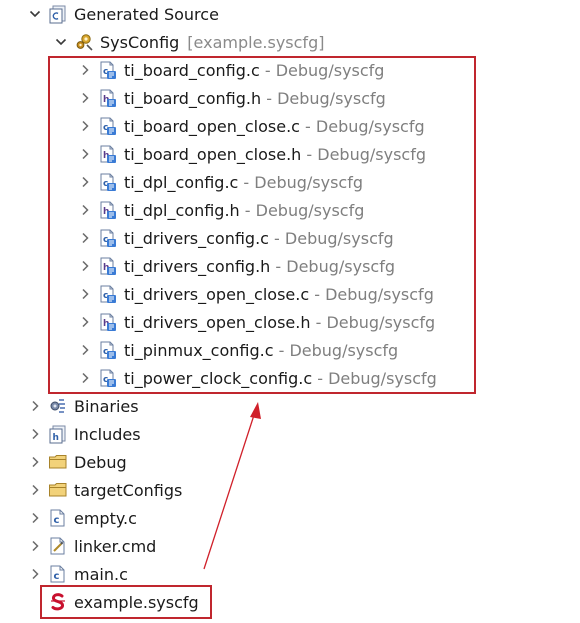 Image resolution: width=580 pixels, height=623 pixels. I want to click on project-item: targetConfigs, so click(105, 490).